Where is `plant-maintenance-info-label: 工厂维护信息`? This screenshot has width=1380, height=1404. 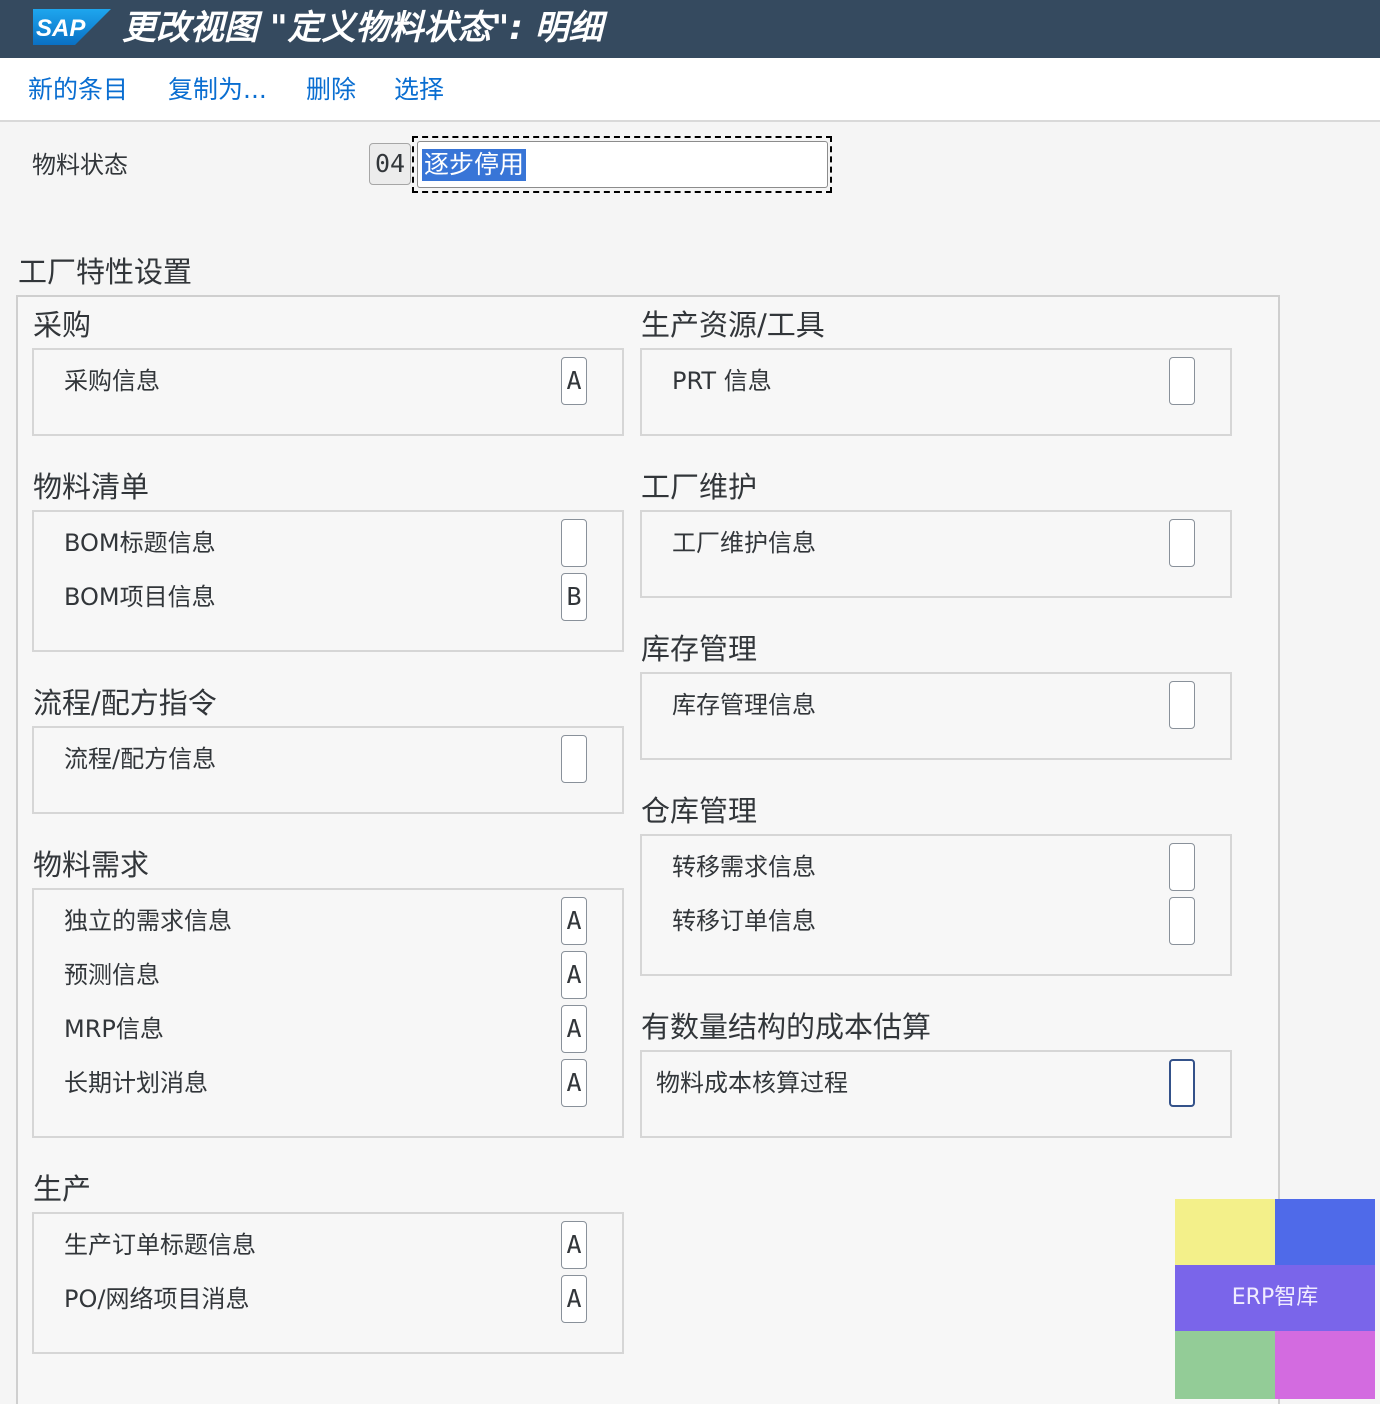 plant-maintenance-info-label: 工厂维护信息 is located at coordinates (744, 543).